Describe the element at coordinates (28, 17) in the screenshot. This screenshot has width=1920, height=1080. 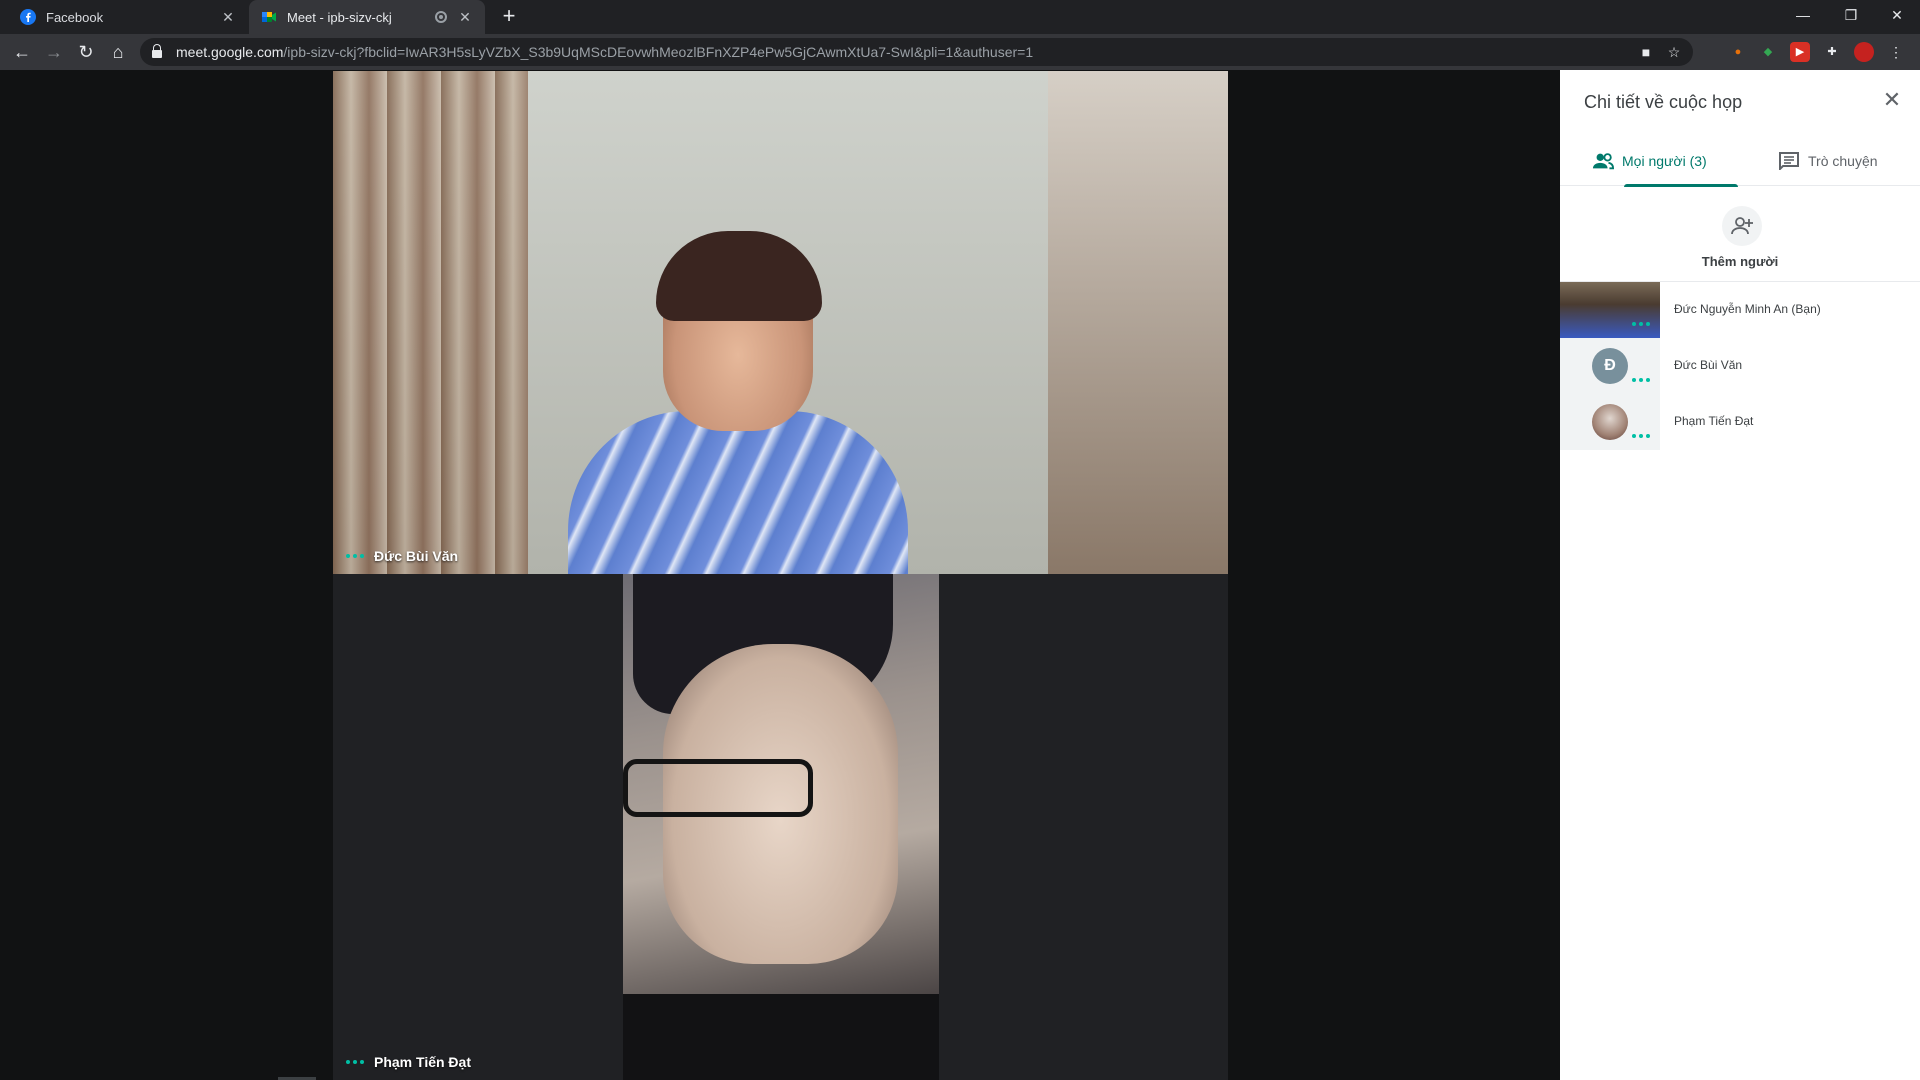
I see `facebook-icon` at that location.